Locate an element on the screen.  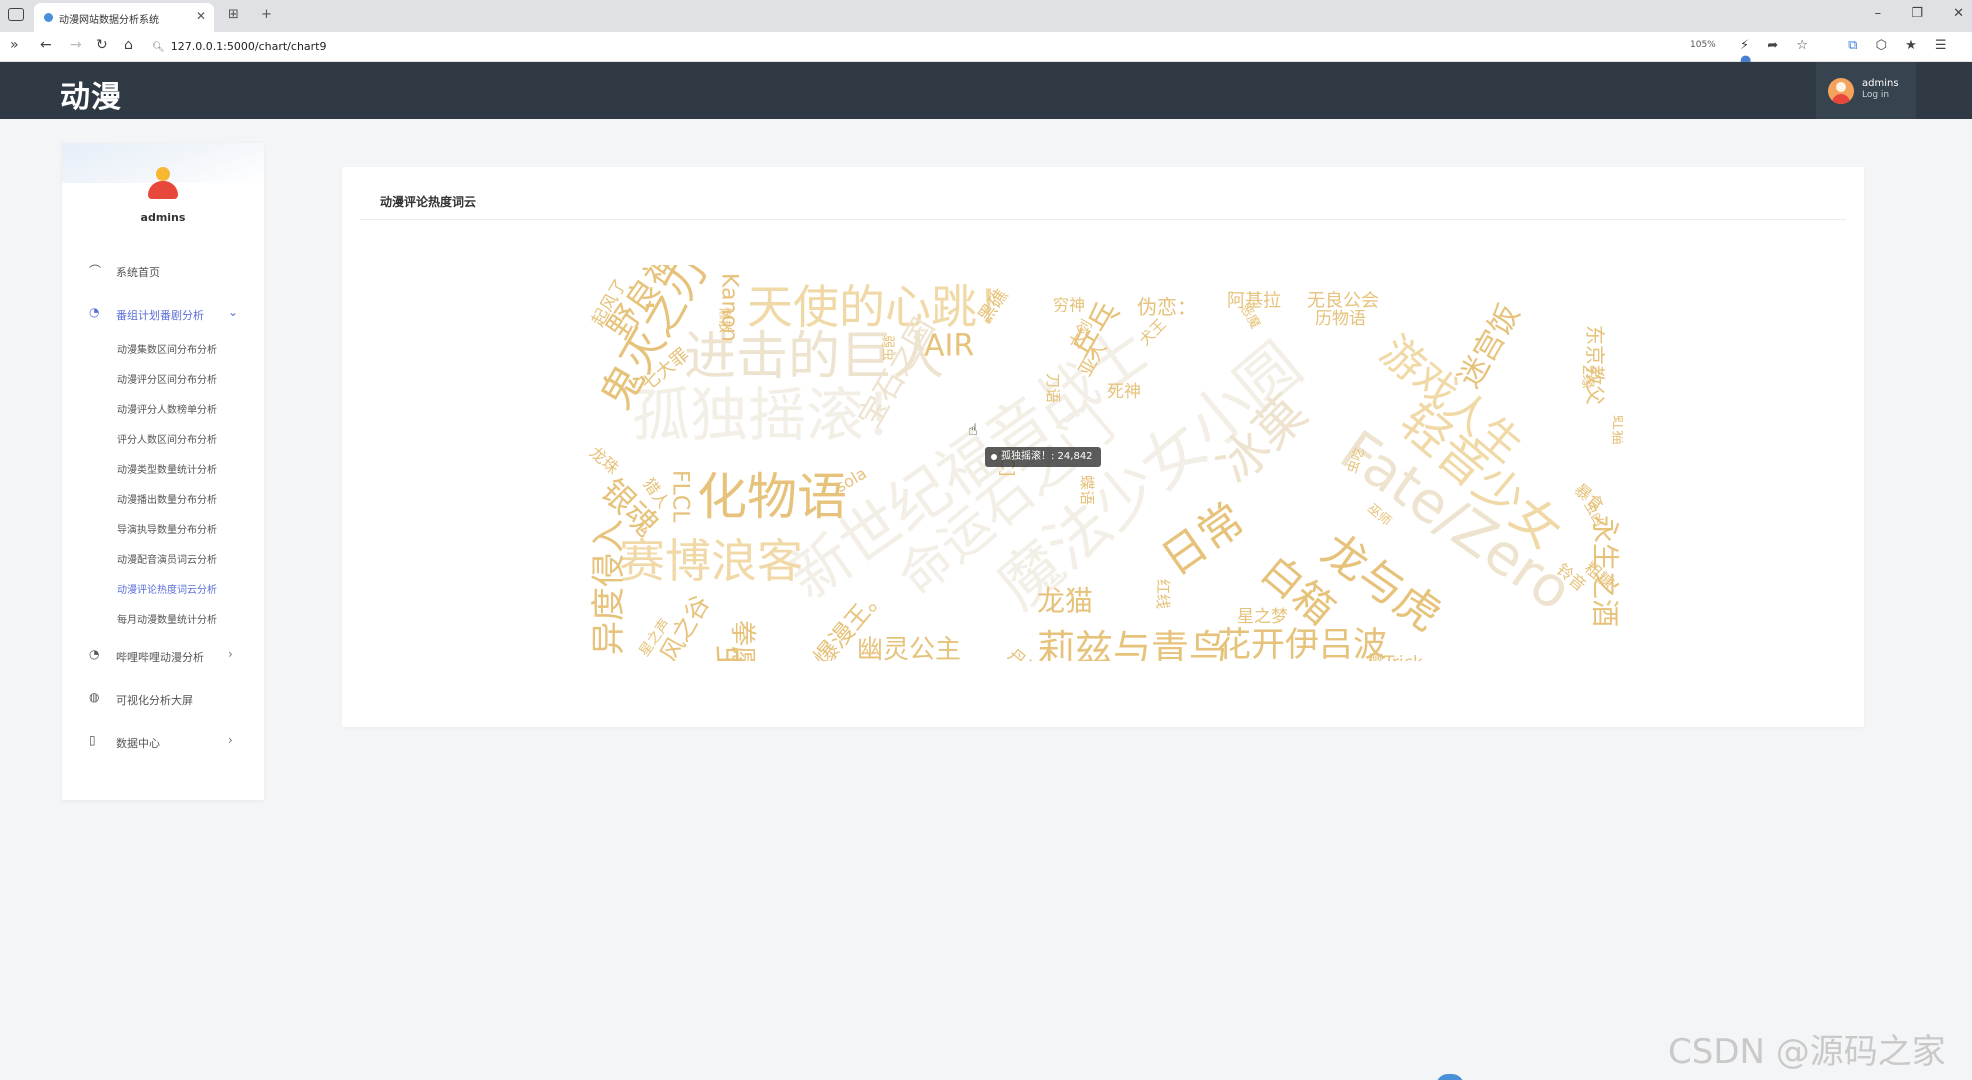
sidebar-item-home: ⌒ 系统首页 is located at coordinates (163, 271).